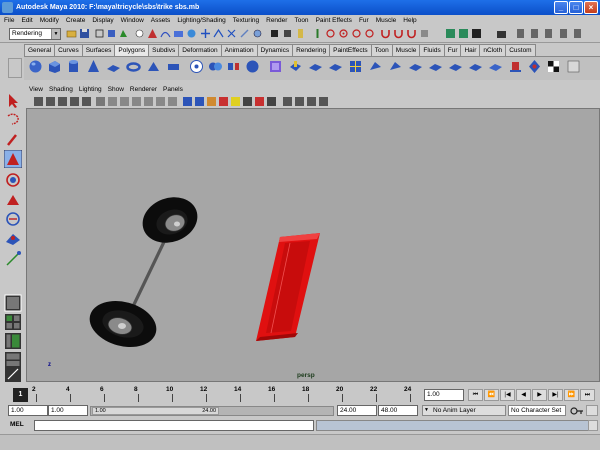  I want to click on snap-to-view-plane-icon, so click(244, 33).